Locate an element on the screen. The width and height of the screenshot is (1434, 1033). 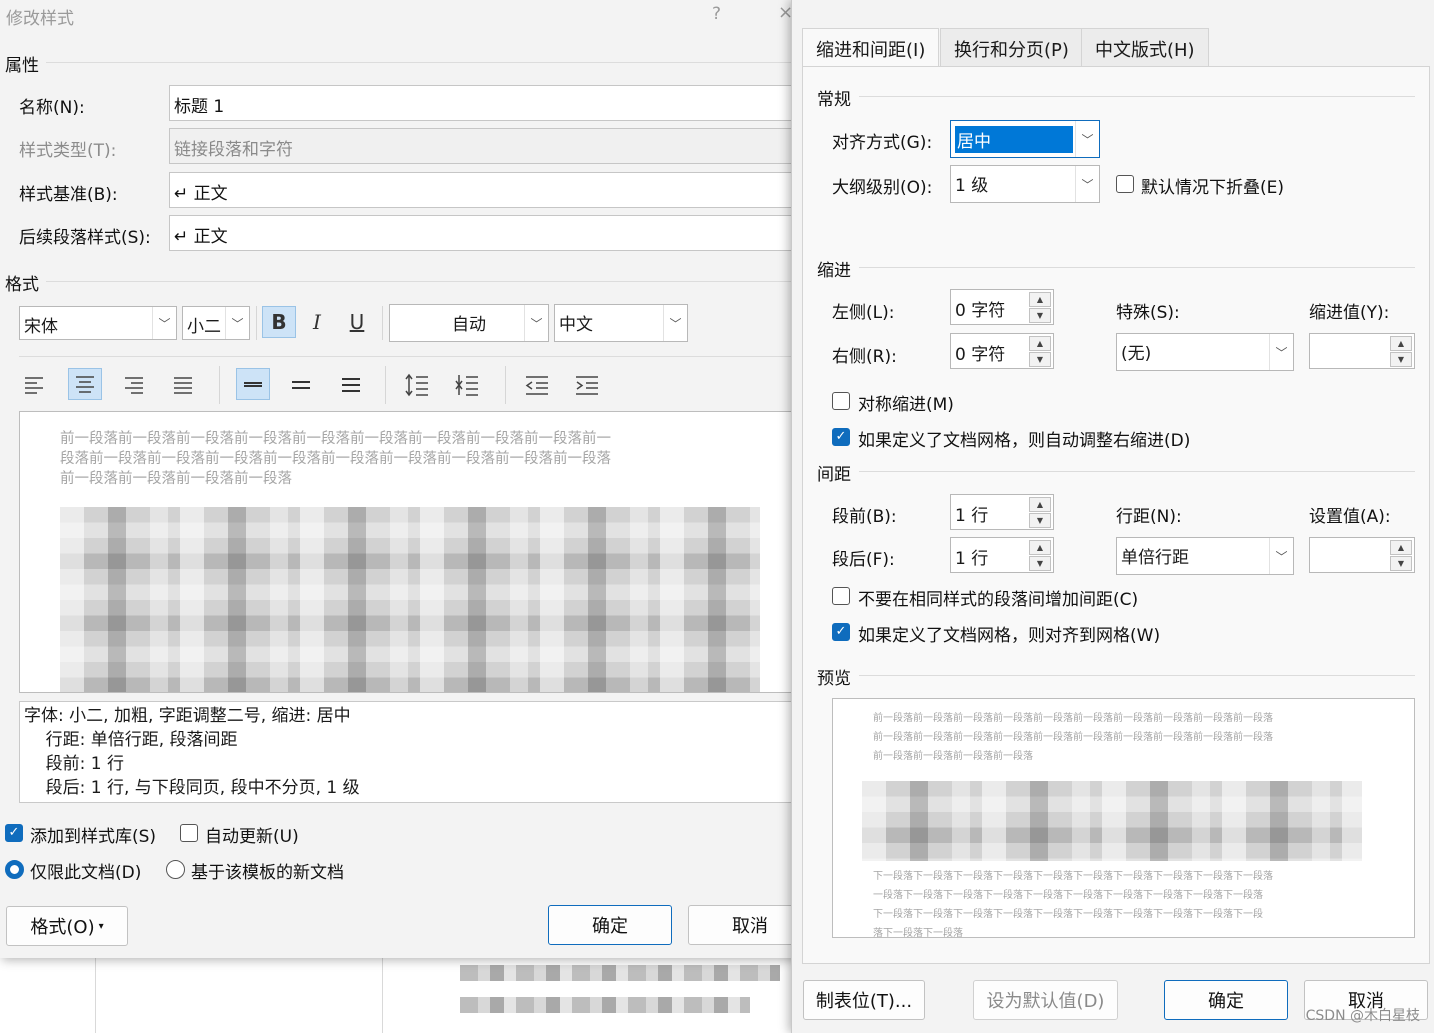
right-indent-value: 0 字符 is located at coordinates (980, 355).